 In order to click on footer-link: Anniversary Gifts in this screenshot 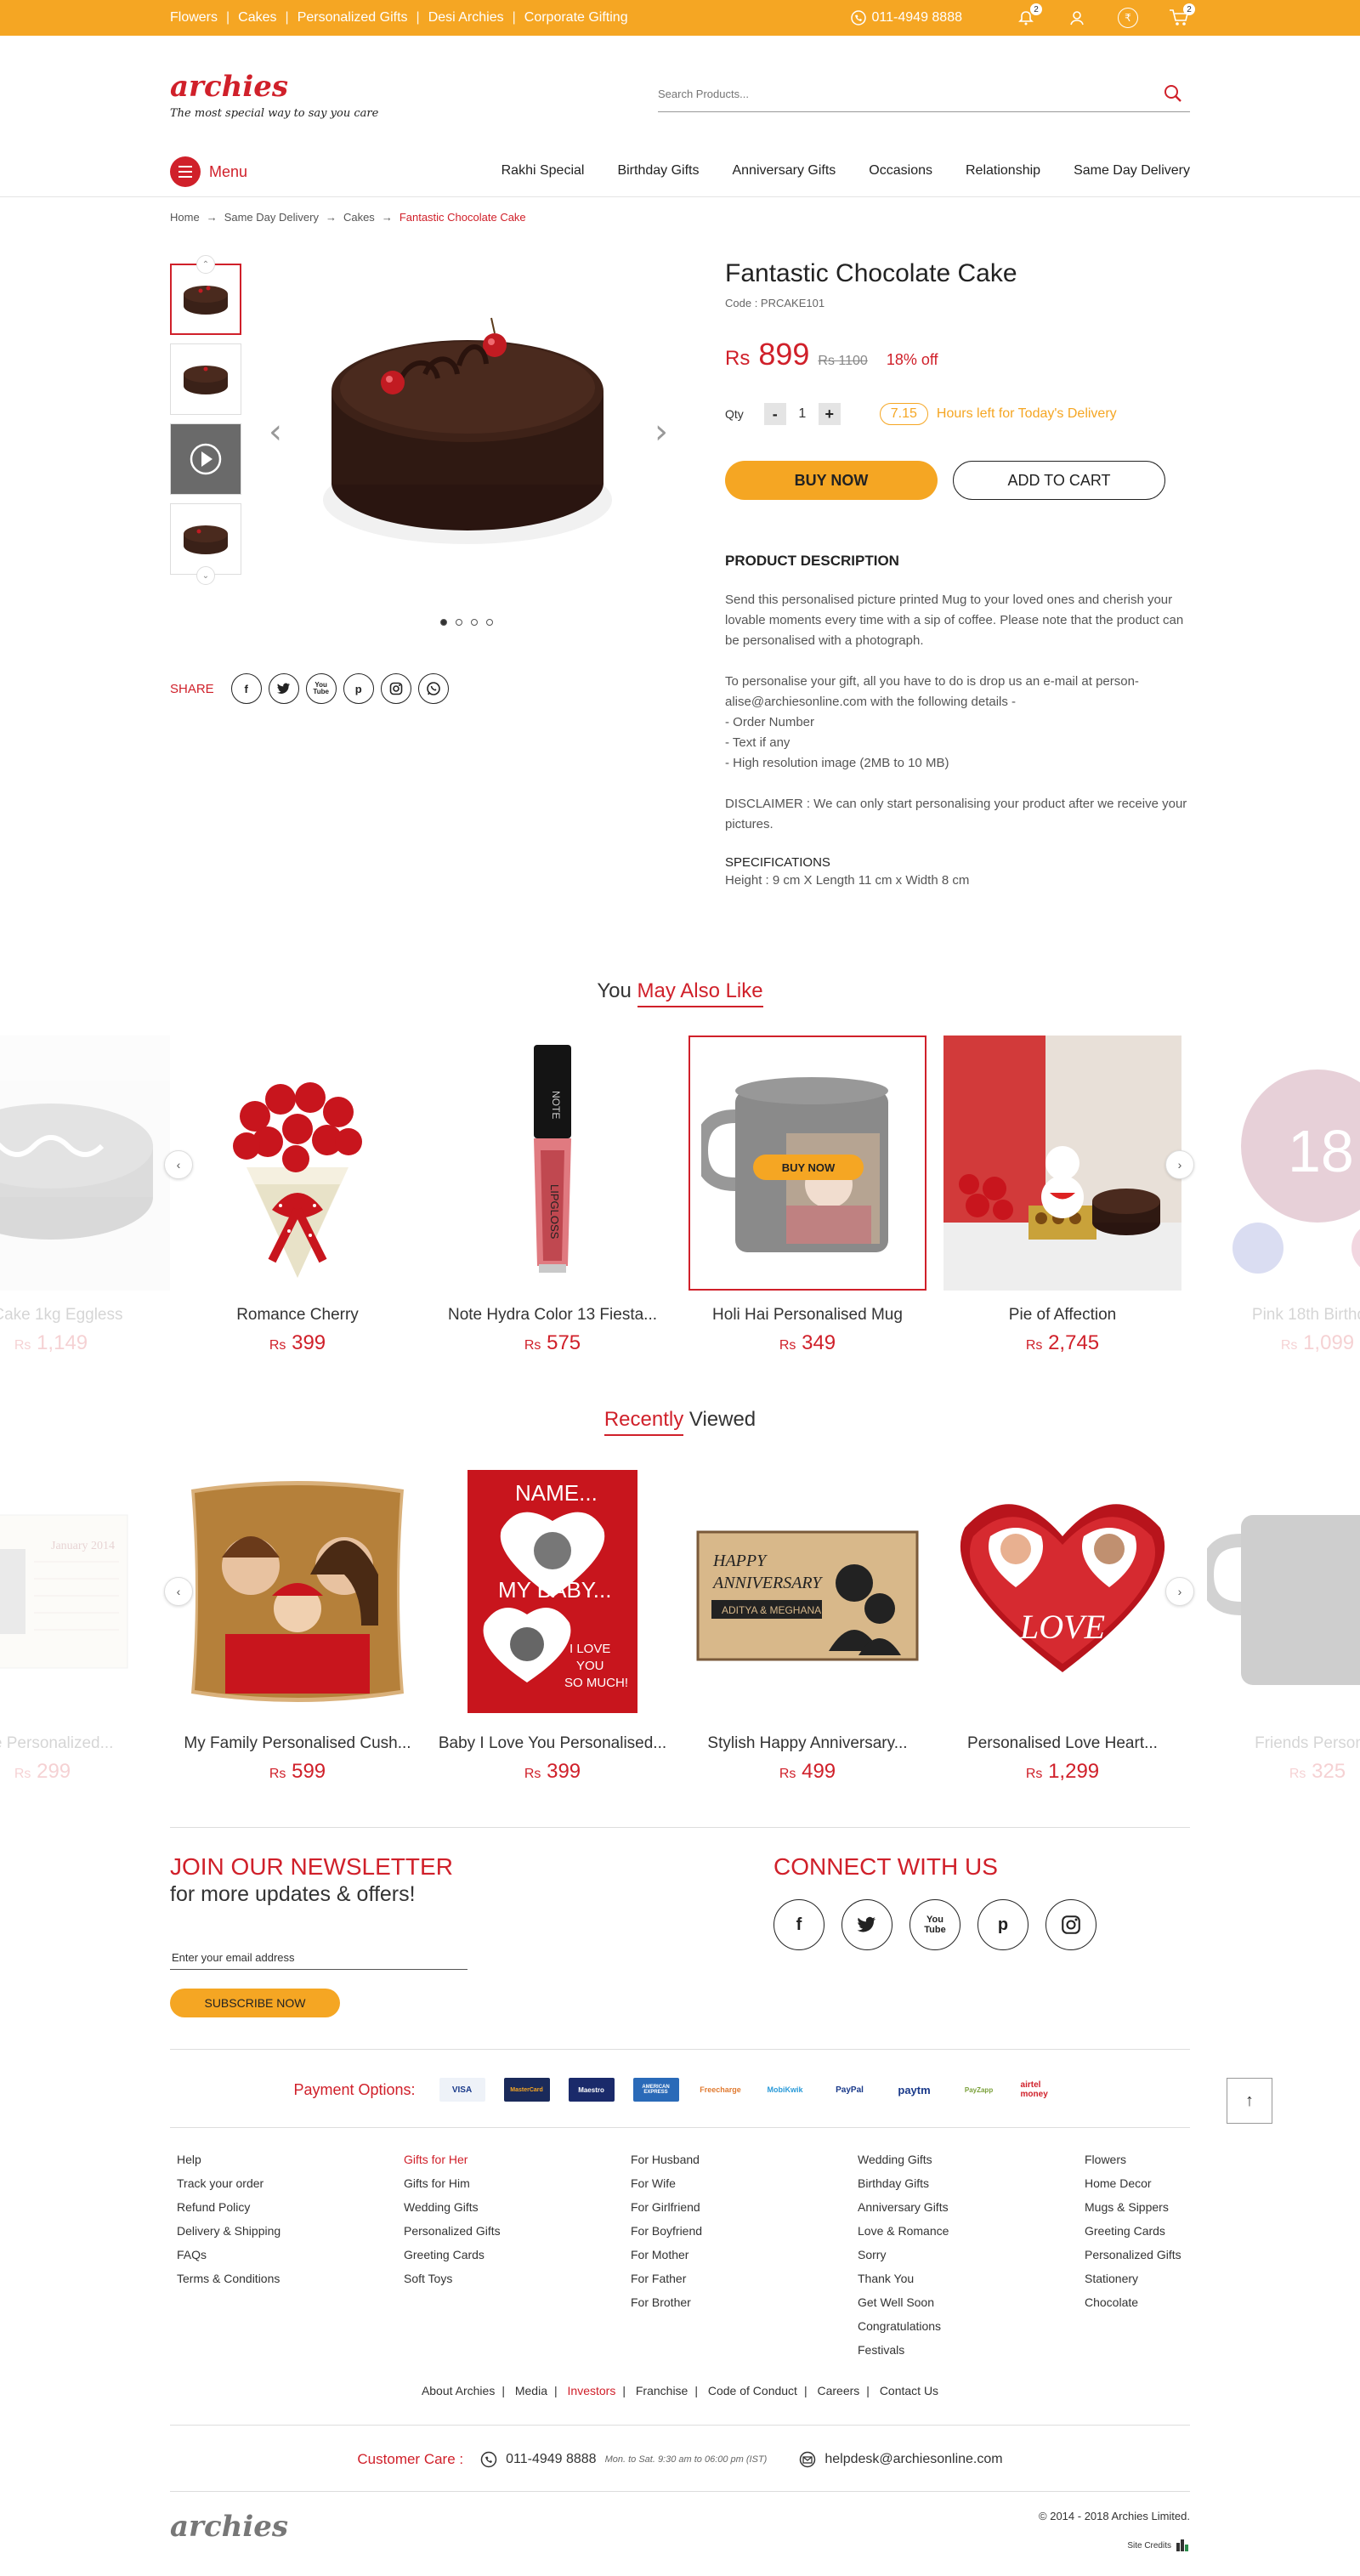, I will do `click(971, 2207)`.